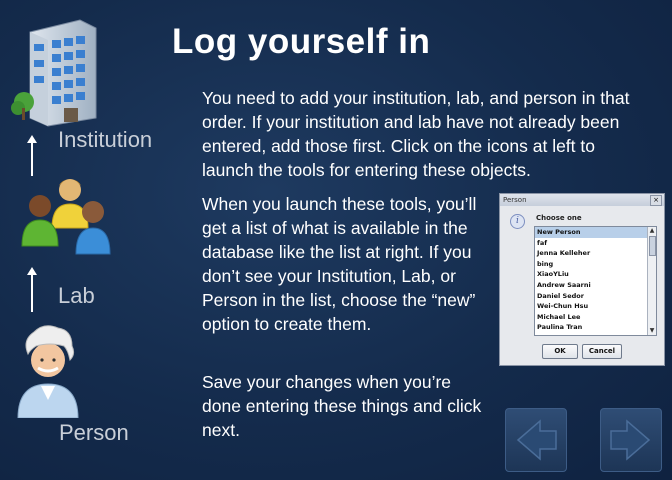 The image size is (672, 480). What do you see at coordinates (58, 70) in the screenshot?
I see `building-icon` at bounding box center [58, 70].